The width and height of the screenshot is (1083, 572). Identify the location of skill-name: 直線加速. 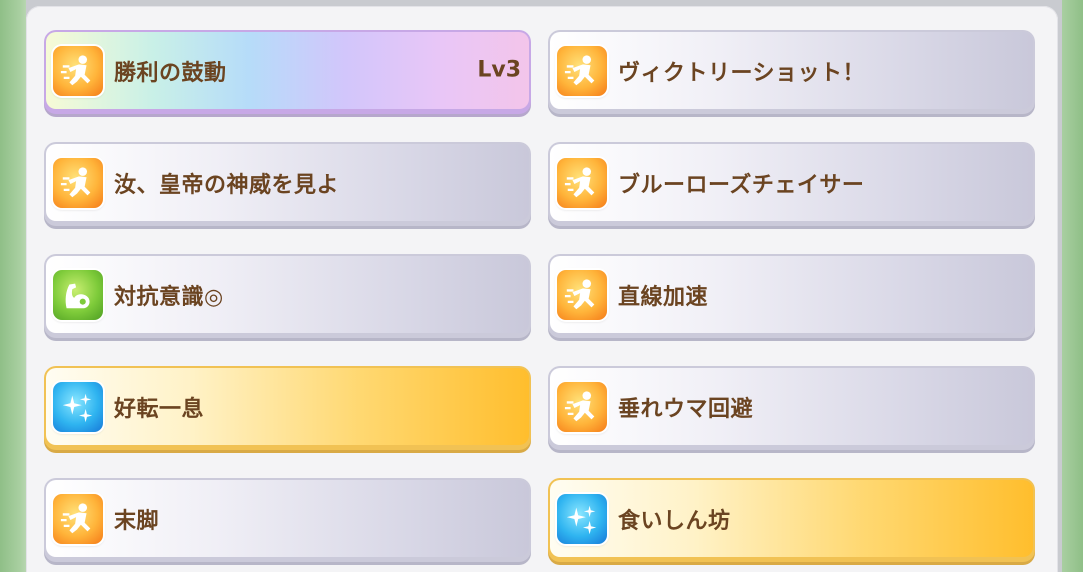
(663, 297).